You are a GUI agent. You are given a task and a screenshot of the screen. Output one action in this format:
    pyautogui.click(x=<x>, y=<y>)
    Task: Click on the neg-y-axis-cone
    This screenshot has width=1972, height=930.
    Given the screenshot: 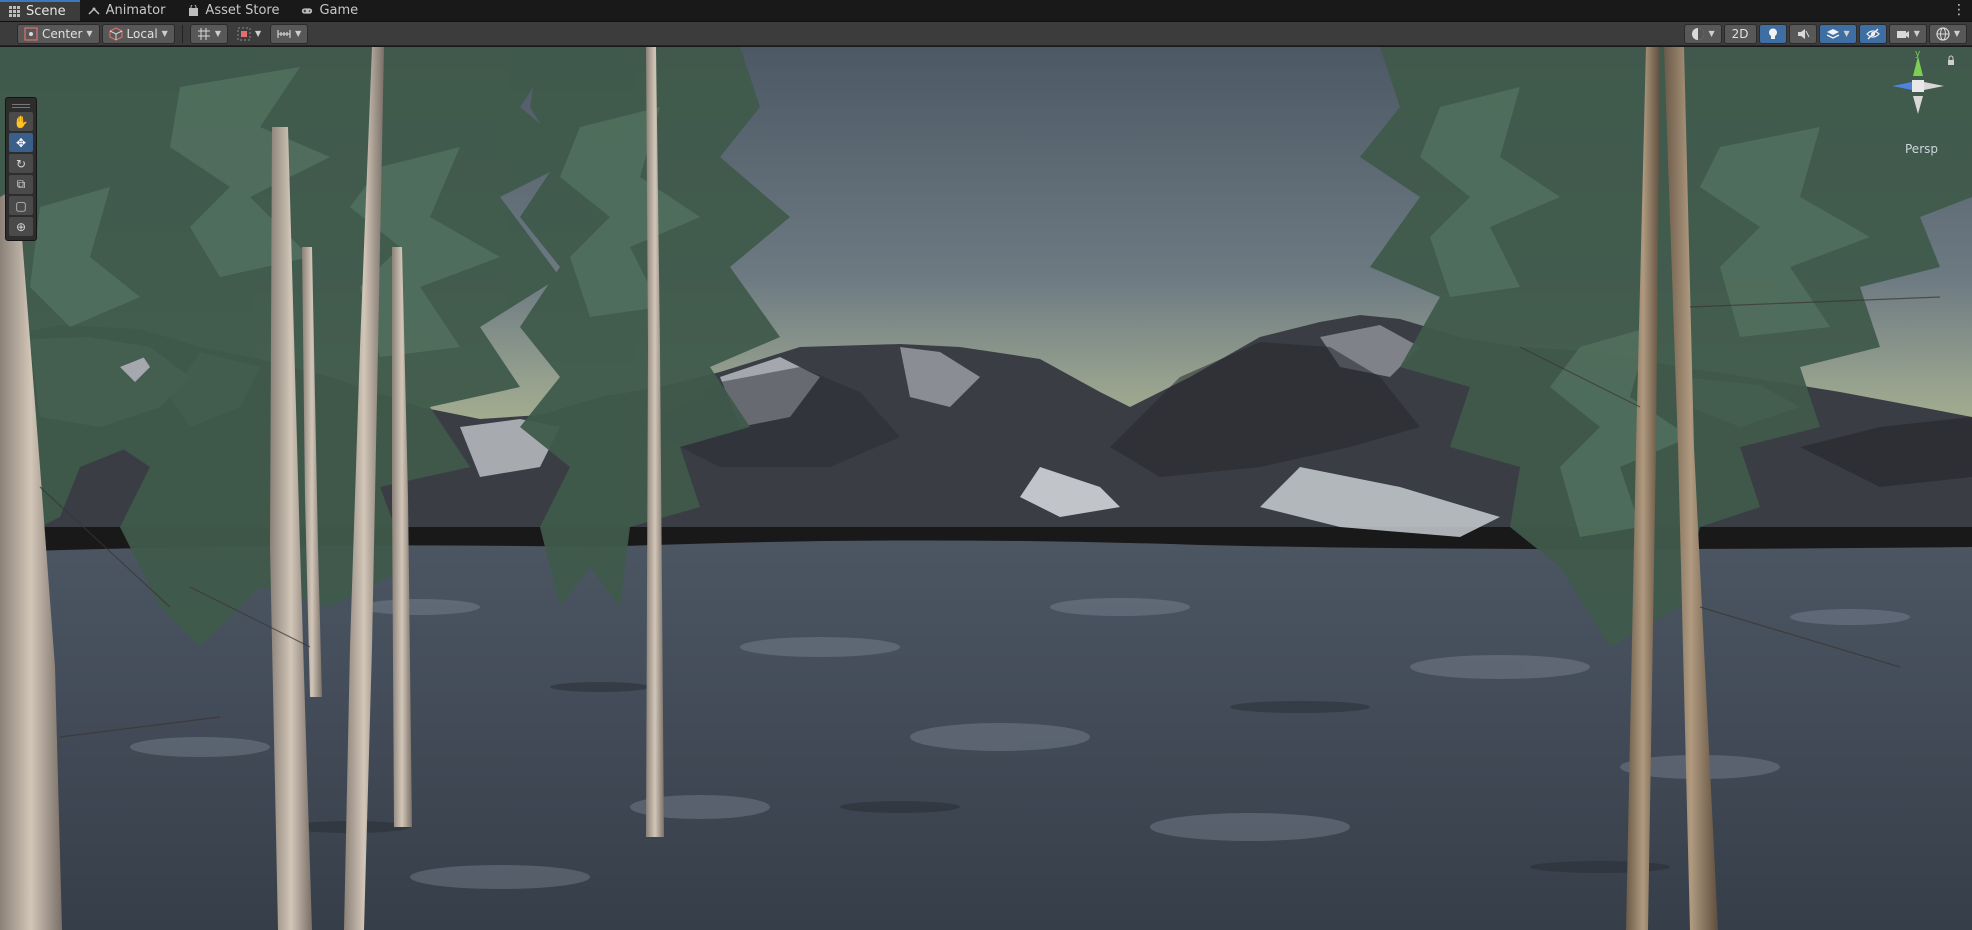 What is the action you would take?
    pyautogui.click(x=1918, y=105)
    